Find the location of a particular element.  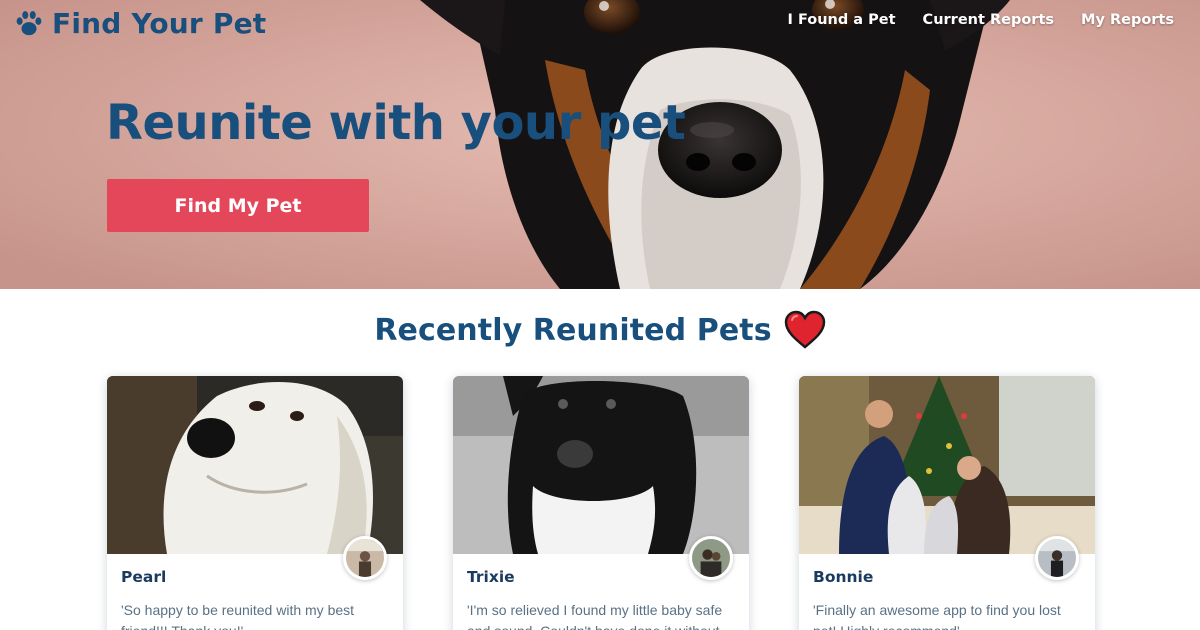

pet-name: Trixie is located at coordinates (491, 577).